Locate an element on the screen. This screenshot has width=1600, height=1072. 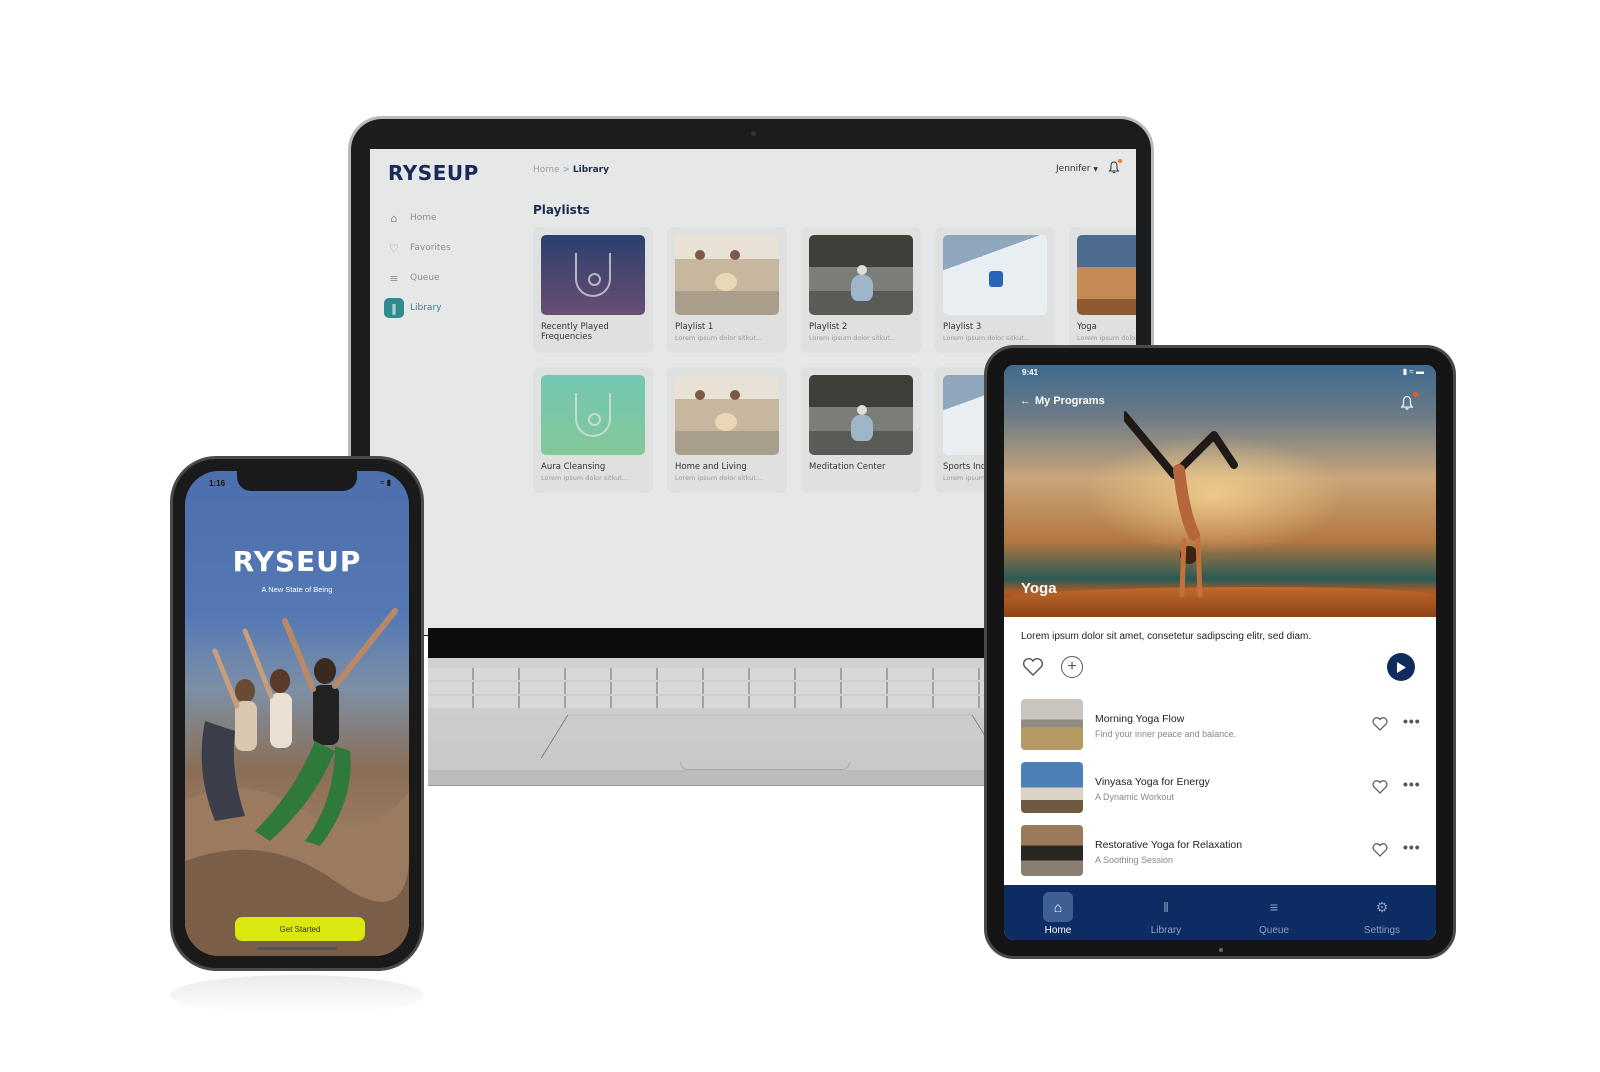
breadcrumb: Home > Library is located at coordinates (571, 170).